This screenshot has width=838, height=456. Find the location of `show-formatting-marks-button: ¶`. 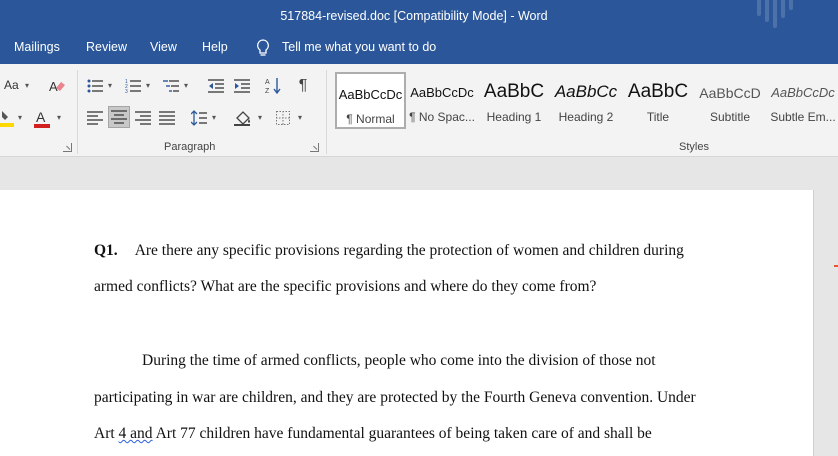

show-formatting-marks-button: ¶ is located at coordinates (303, 86).